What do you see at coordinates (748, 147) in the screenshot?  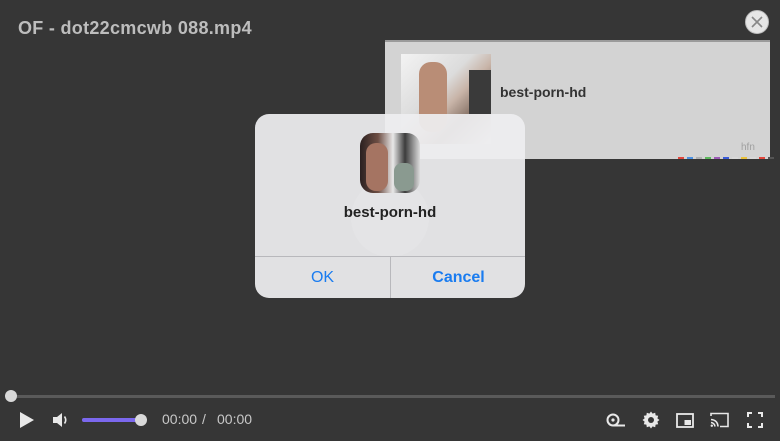 I see `ad-brand-label: hfn` at bounding box center [748, 147].